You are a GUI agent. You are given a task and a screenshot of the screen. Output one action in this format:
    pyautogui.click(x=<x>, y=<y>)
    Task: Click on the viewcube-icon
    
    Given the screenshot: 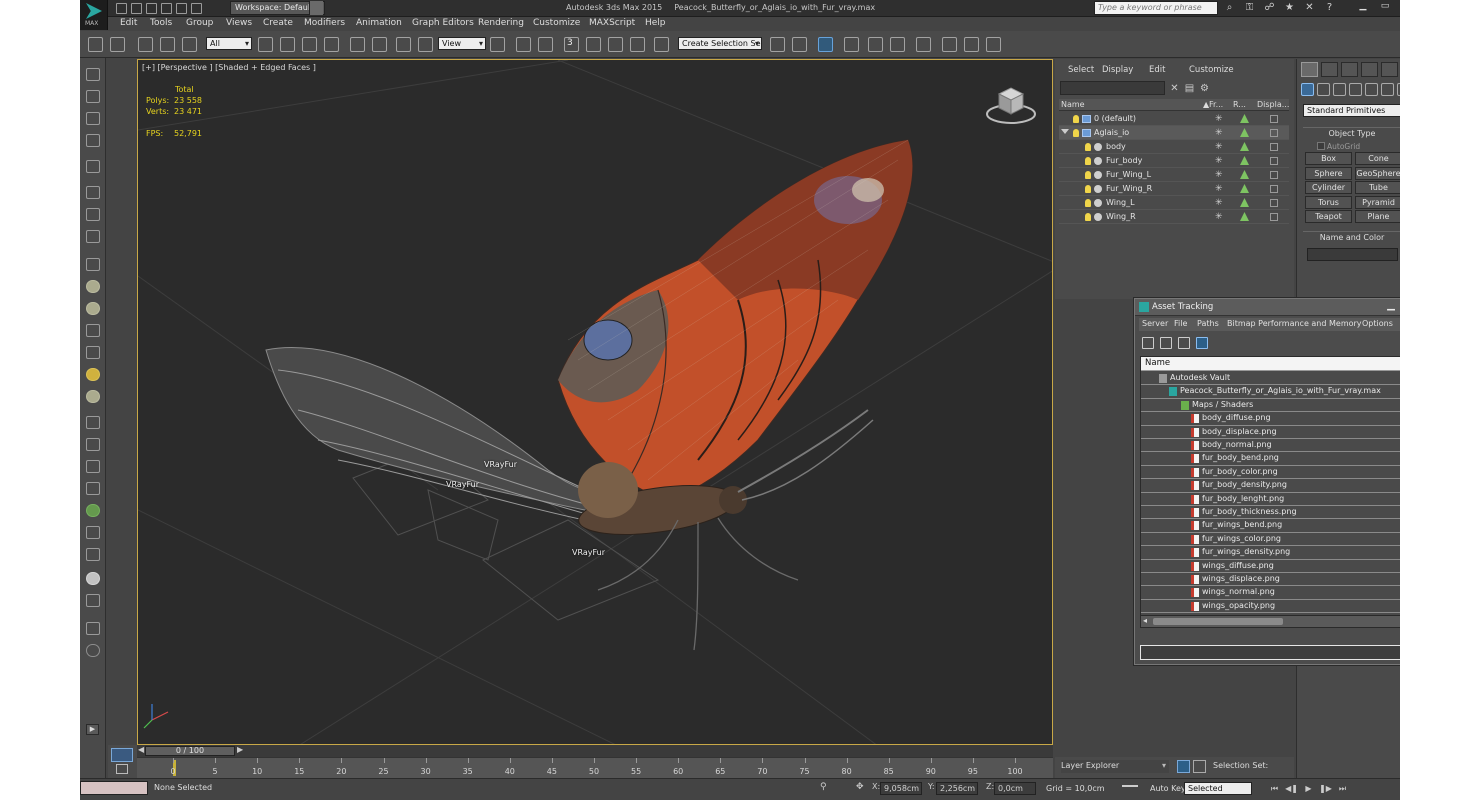 What is the action you would take?
    pyautogui.click(x=1011, y=104)
    